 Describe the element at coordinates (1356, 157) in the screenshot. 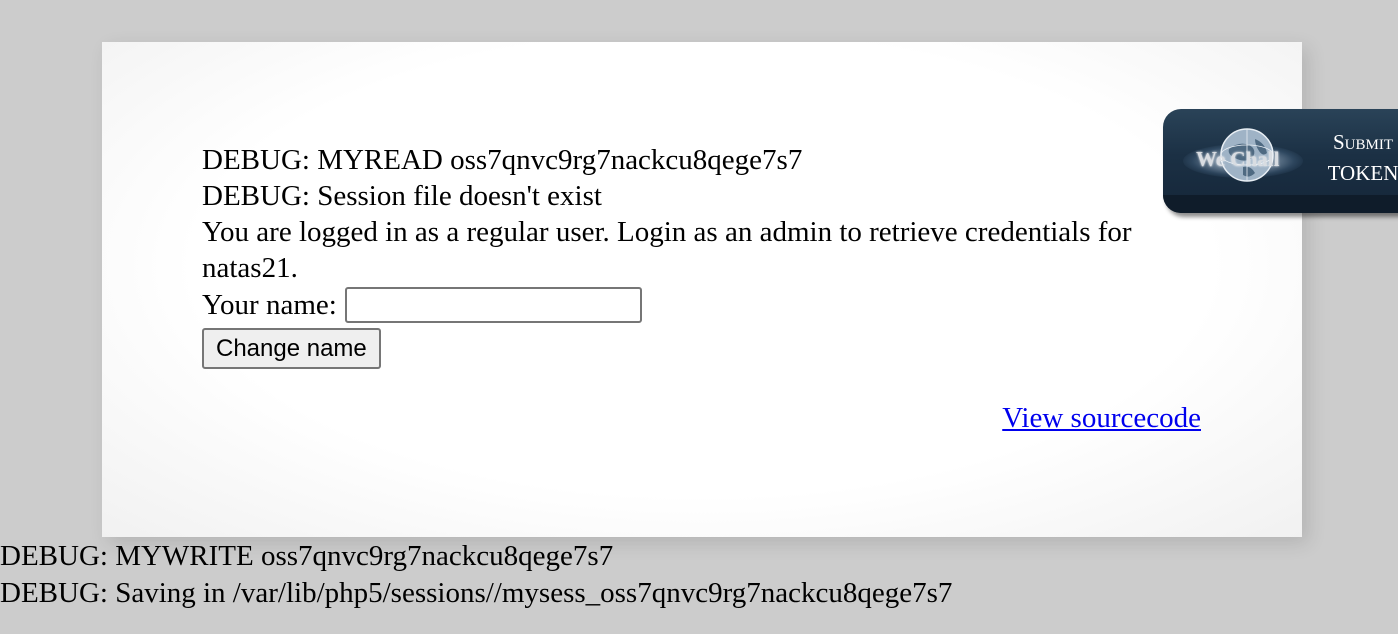

I see `submit-token-label: Submit TOKEN` at that location.